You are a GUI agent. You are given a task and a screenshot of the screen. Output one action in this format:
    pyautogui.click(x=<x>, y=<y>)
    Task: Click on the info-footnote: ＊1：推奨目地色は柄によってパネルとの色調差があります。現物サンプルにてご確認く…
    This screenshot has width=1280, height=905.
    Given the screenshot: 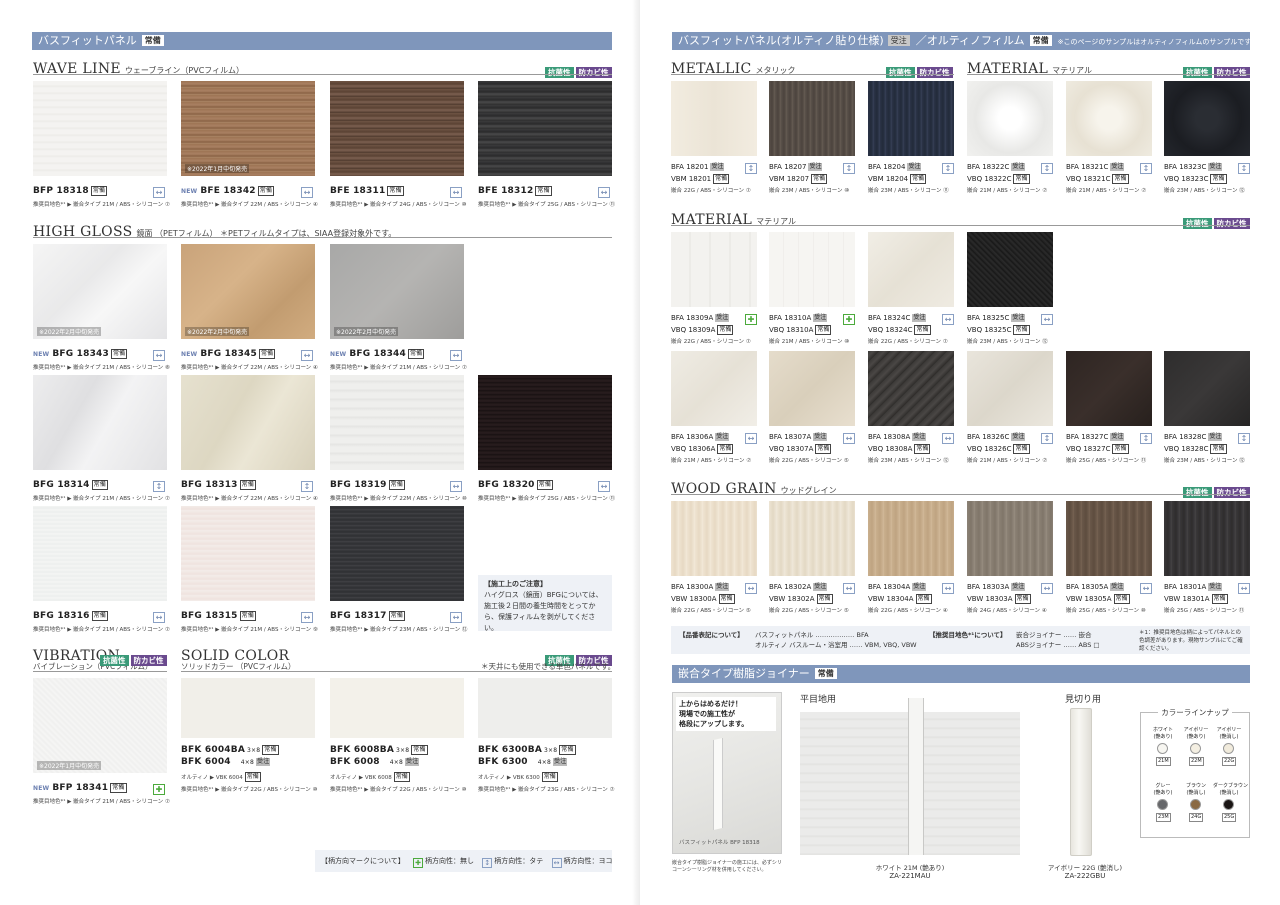 What is the action you would take?
    pyautogui.click(x=1191, y=641)
    